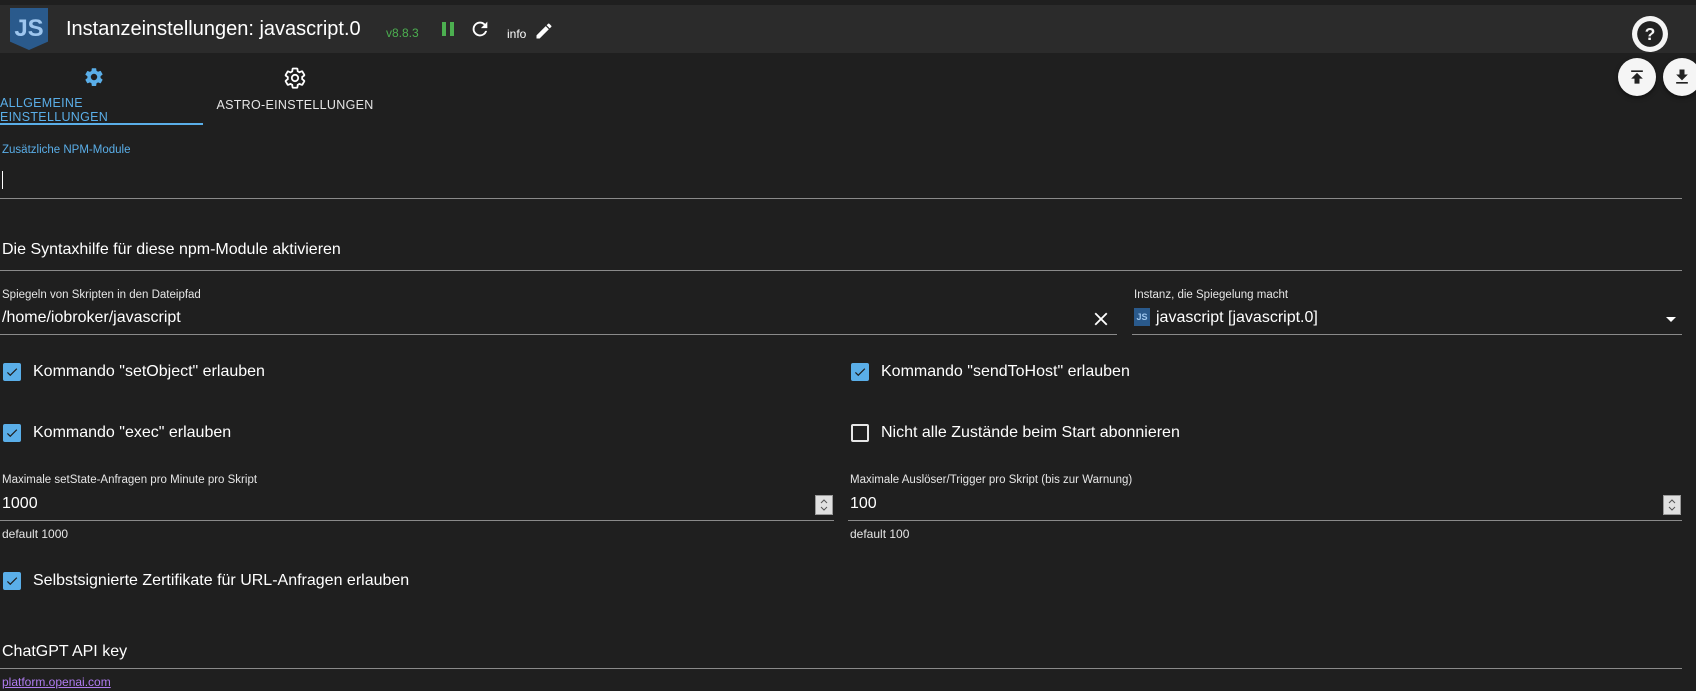  What do you see at coordinates (132, 432) in the screenshot?
I see `exec-label: Kommando "exec" erlauben` at bounding box center [132, 432].